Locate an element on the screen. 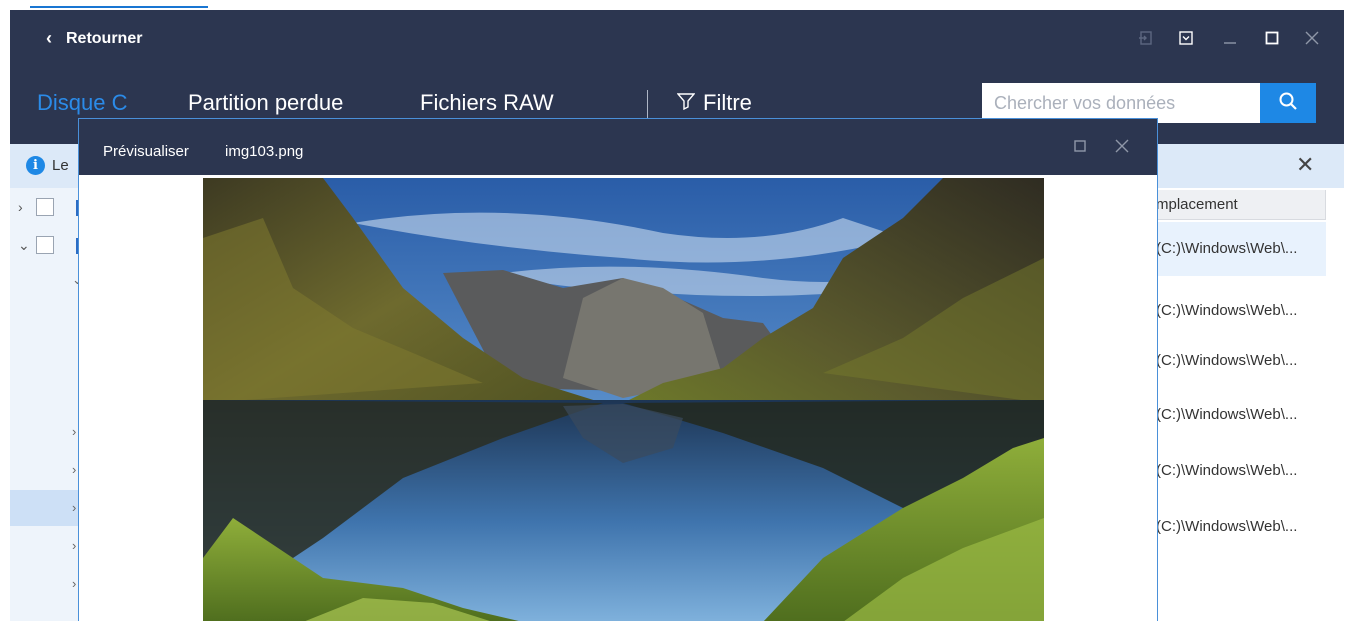  tab-fichiers-raw: Fichiers RAW is located at coordinates (487, 103).